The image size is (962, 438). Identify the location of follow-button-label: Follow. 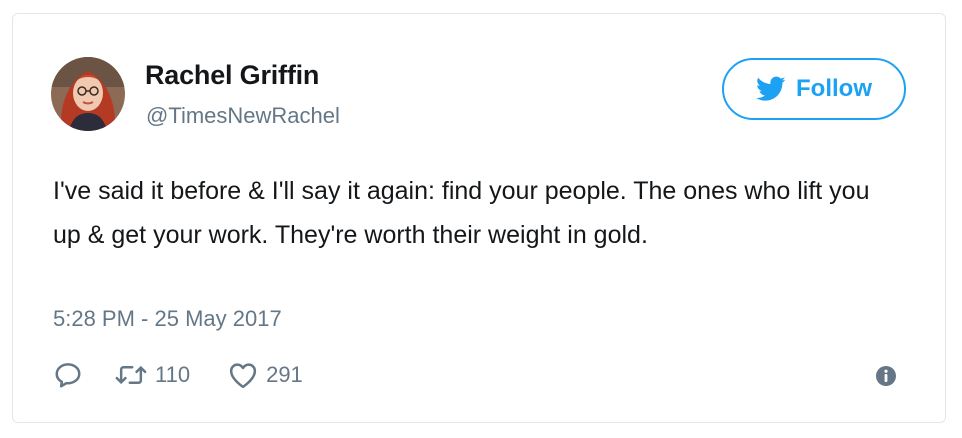
(834, 88).